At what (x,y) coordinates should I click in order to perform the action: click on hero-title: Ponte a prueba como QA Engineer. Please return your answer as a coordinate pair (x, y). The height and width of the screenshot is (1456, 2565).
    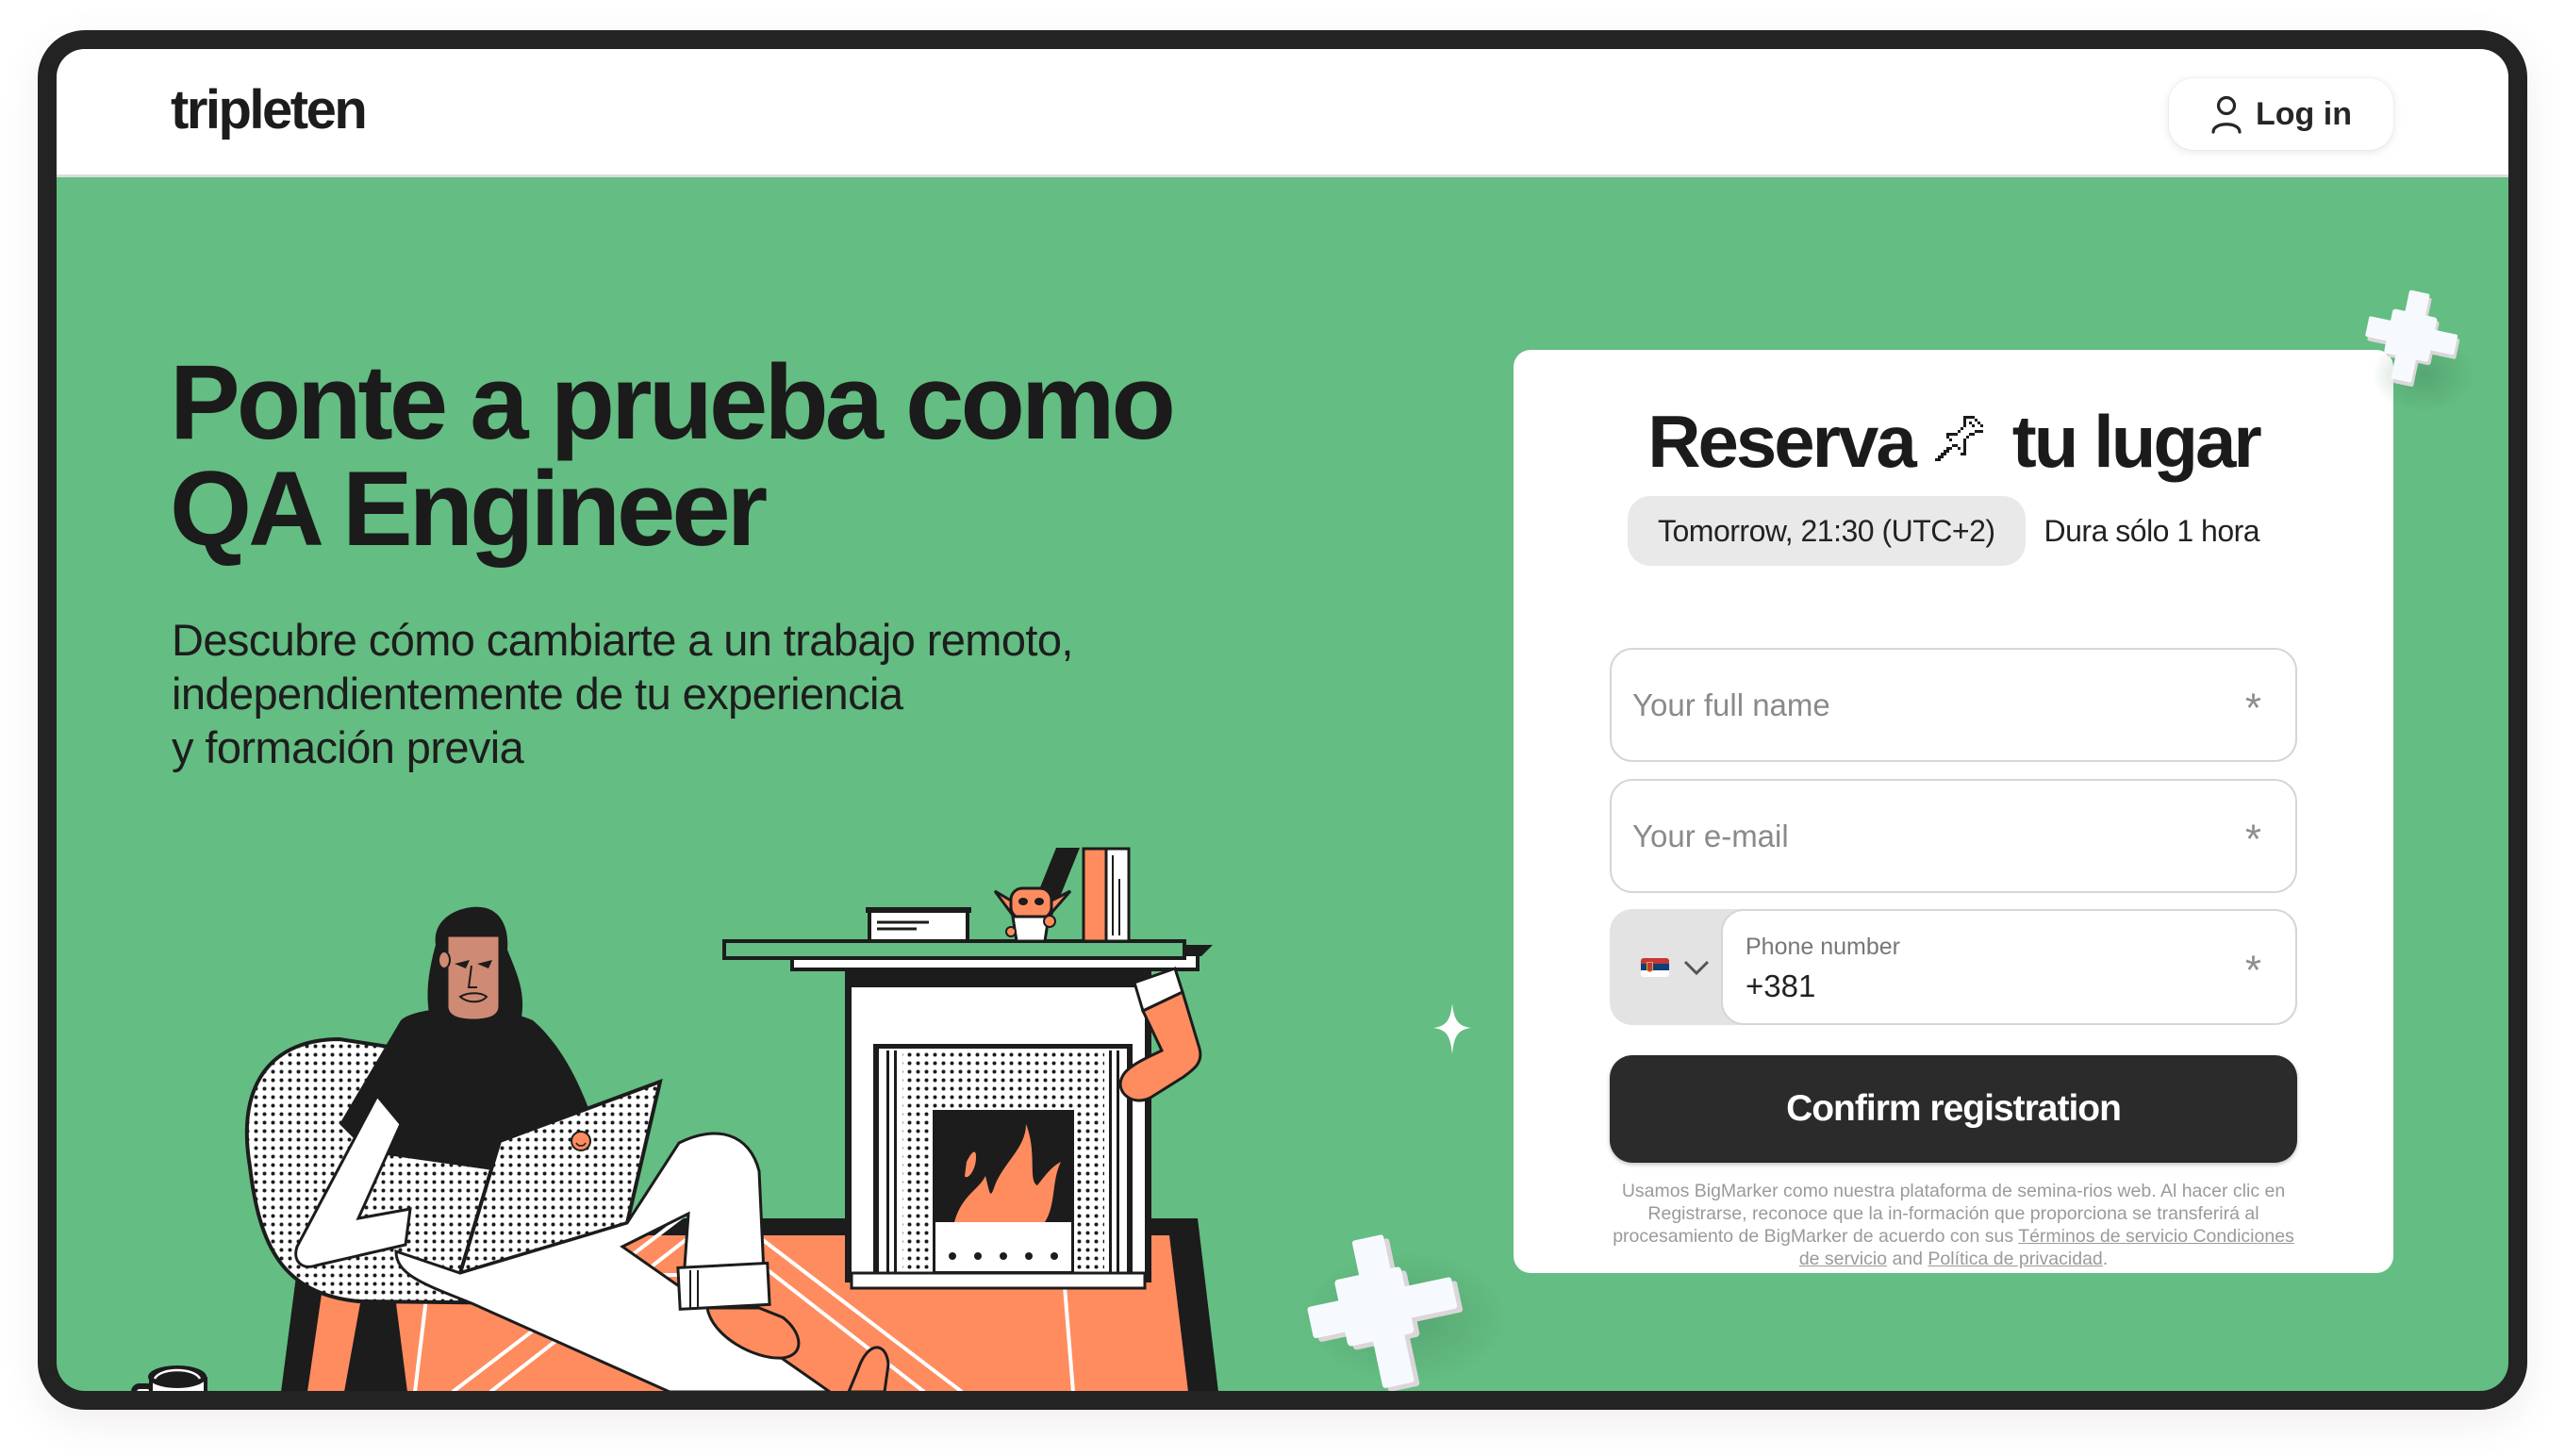
    Looking at the image, I should click on (735, 455).